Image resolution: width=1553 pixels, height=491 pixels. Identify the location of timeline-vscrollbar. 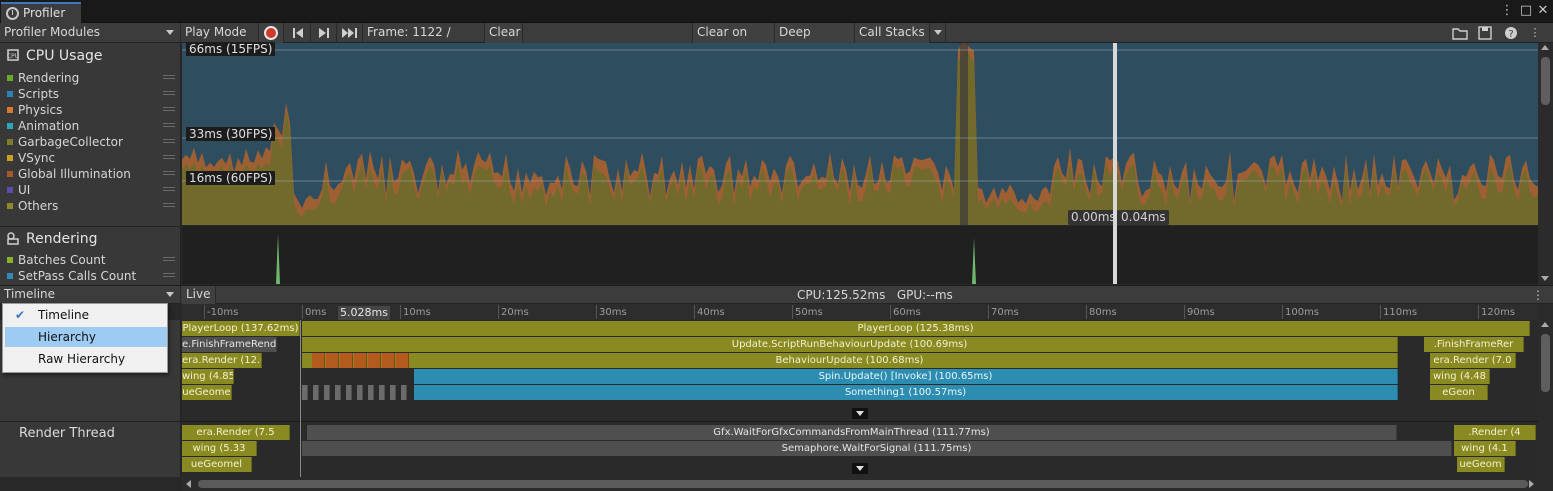
(1545, 397).